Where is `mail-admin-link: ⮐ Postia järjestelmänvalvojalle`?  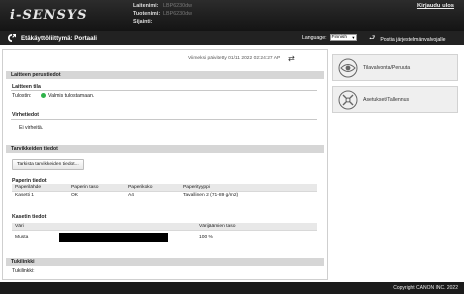
mail-admin-link: ⮐ Postia järjestelmänvalvojalle is located at coordinates (407, 39).